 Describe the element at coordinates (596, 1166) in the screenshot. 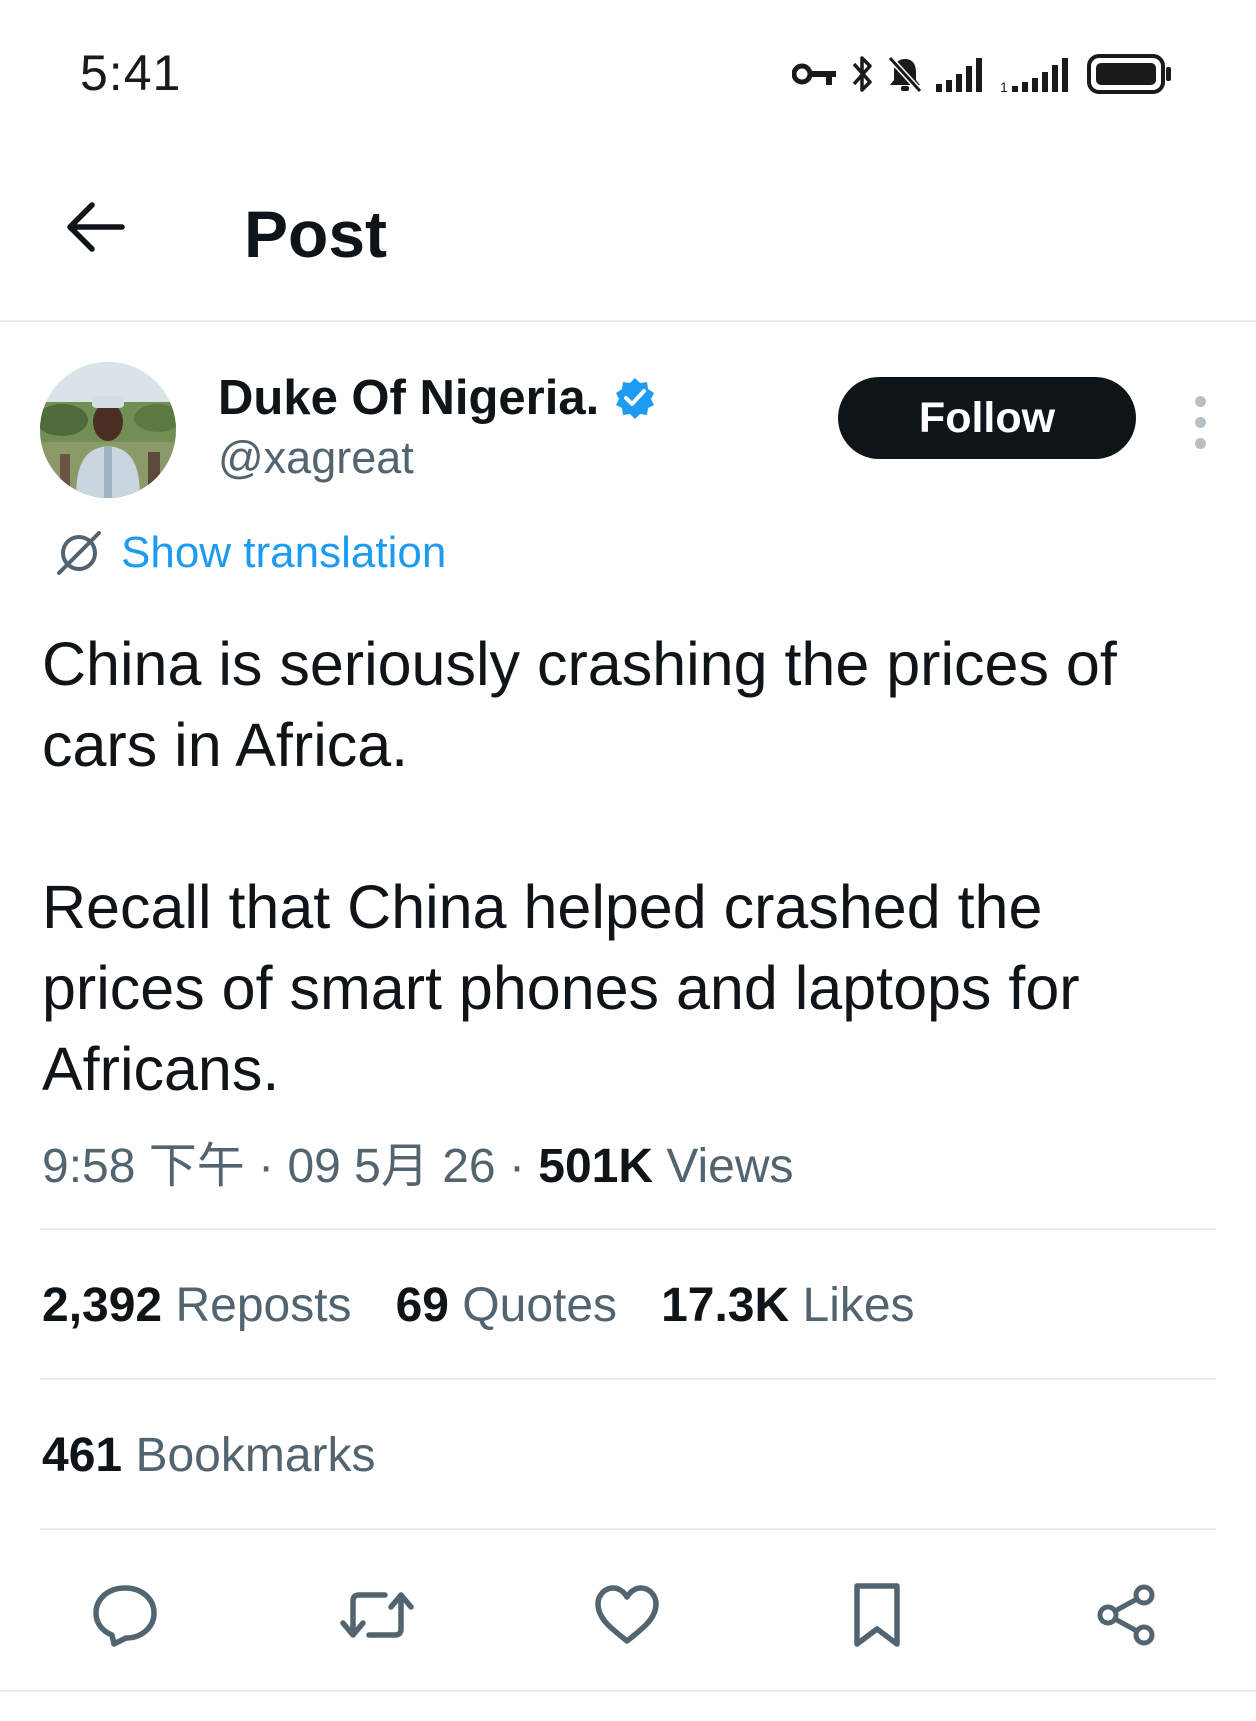

I see `views-count: 501K` at that location.